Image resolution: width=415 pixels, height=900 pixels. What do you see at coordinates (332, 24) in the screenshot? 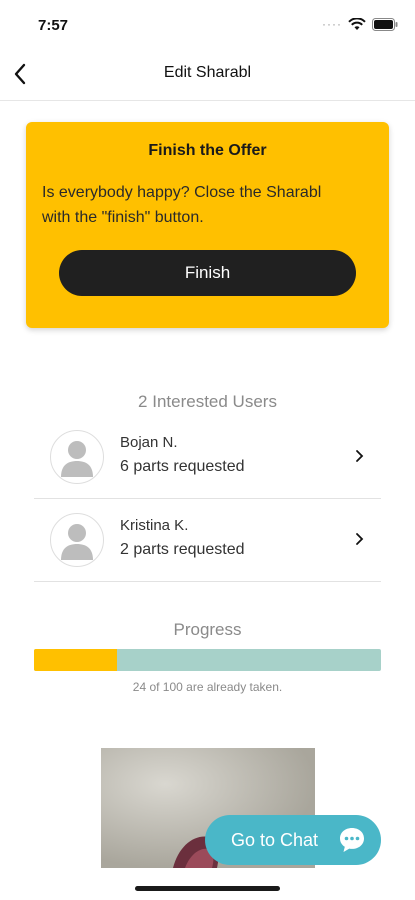
I see `signal-dots-icon: ····` at bounding box center [332, 24].